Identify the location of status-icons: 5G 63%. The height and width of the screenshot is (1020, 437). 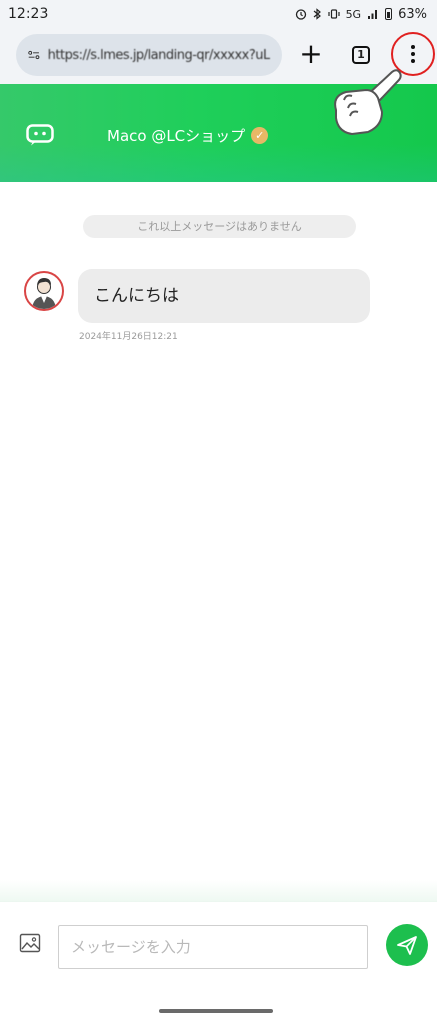
(361, 14).